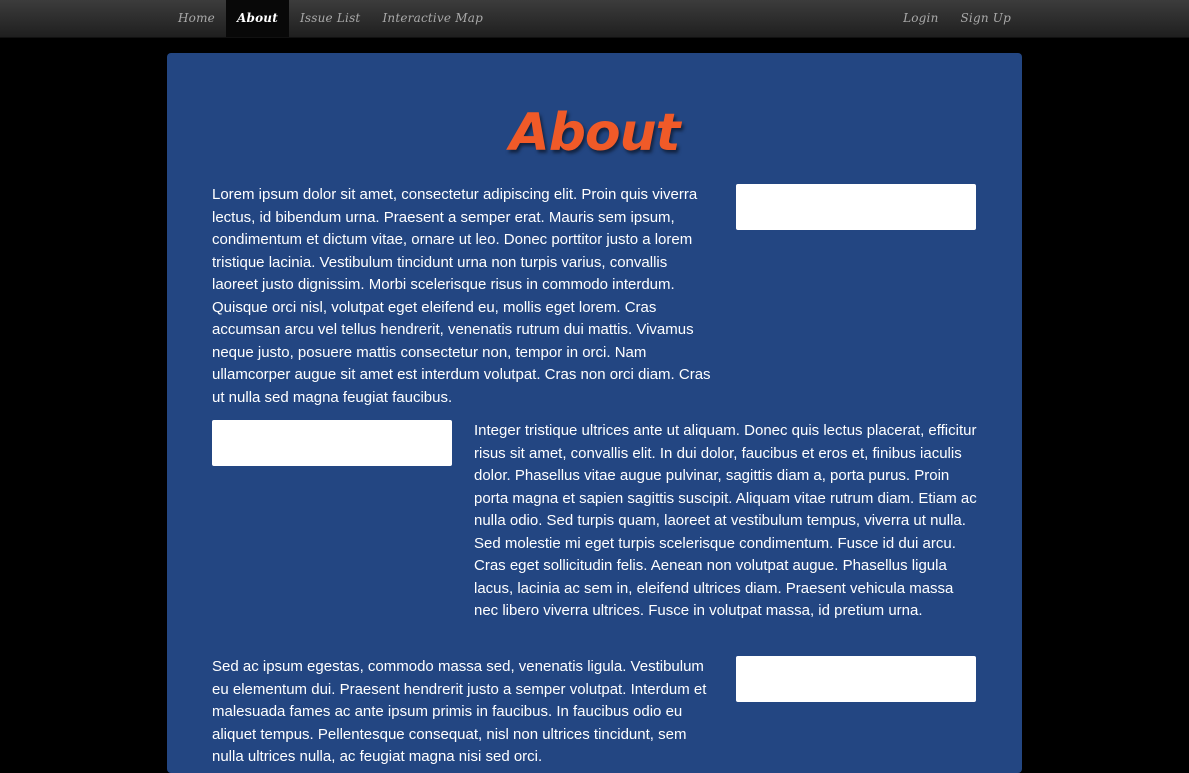  I want to click on nav-item-issue-list: Issue List, so click(330, 18).